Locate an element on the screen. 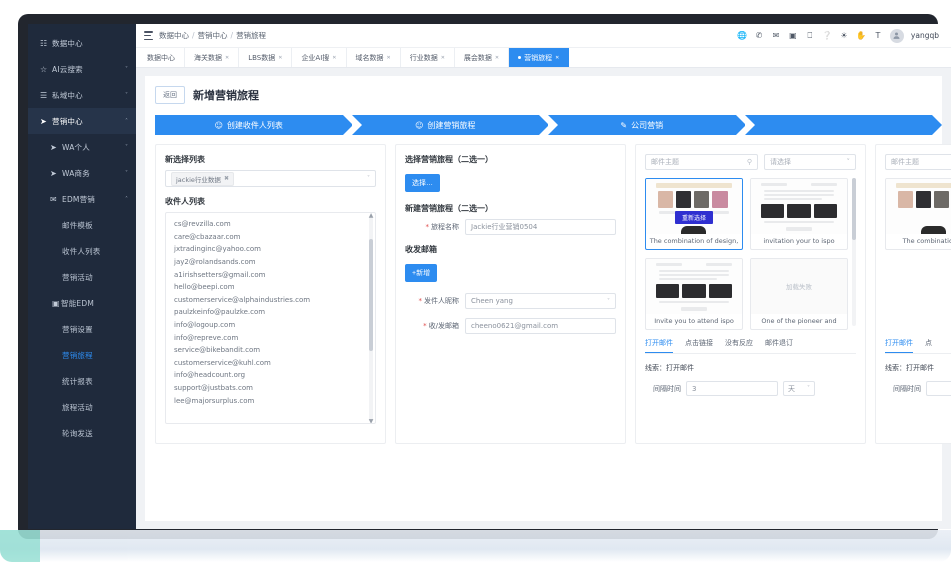 This screenshot has width=951, height=562. globe-icon: 🌐 is located at coordinates (742, 36).